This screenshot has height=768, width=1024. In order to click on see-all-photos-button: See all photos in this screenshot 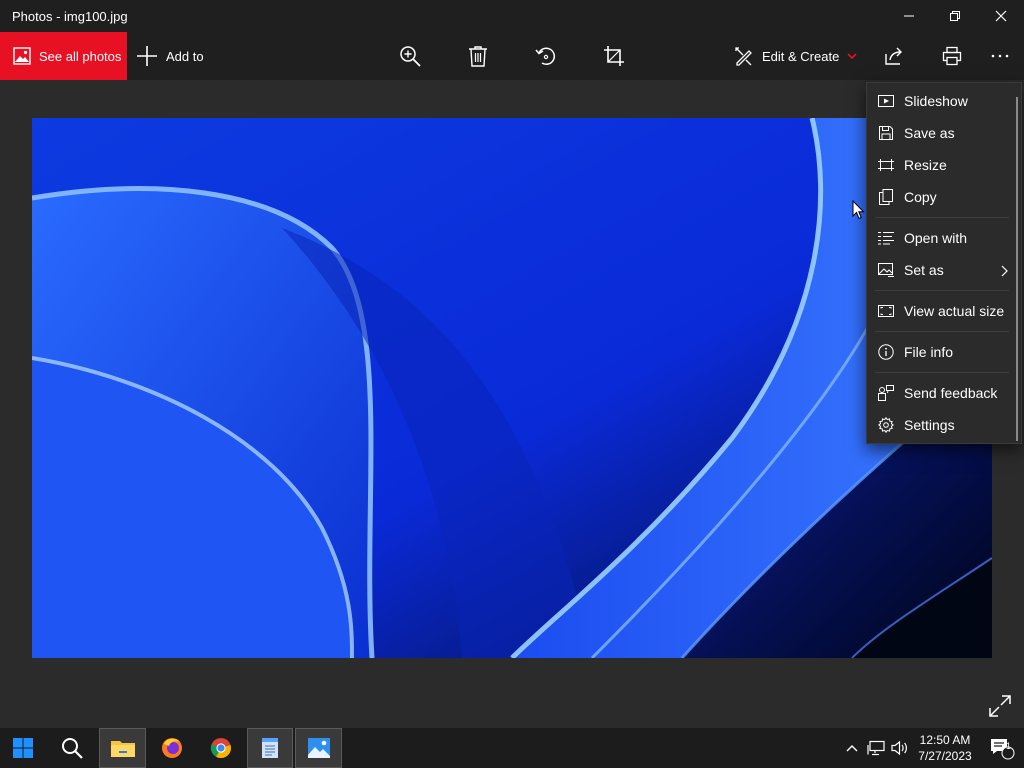, I will do `click(63, 56)`.